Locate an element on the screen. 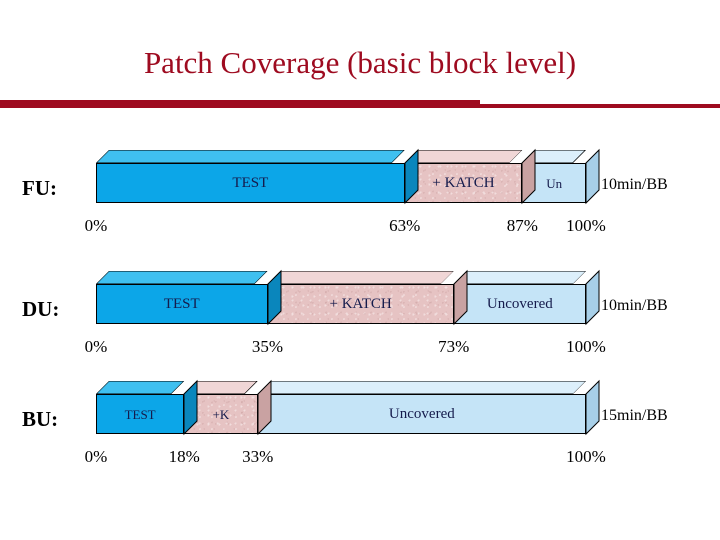  axis-tick-label: 87% is located at coordinates (522, 225).